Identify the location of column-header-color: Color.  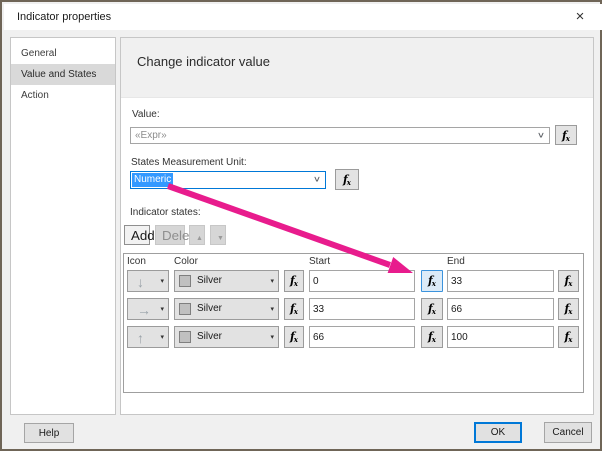
(186, 261).